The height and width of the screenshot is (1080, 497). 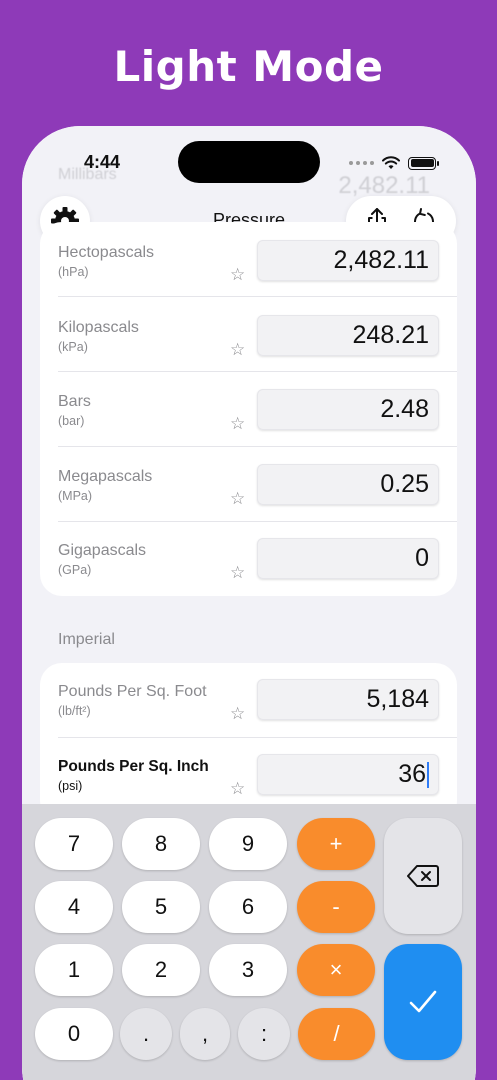 What do you see at coordinates (75, 570) in the screenshot?
I see `unit-symbol: (GPa)` at bounding box center [75, 570].